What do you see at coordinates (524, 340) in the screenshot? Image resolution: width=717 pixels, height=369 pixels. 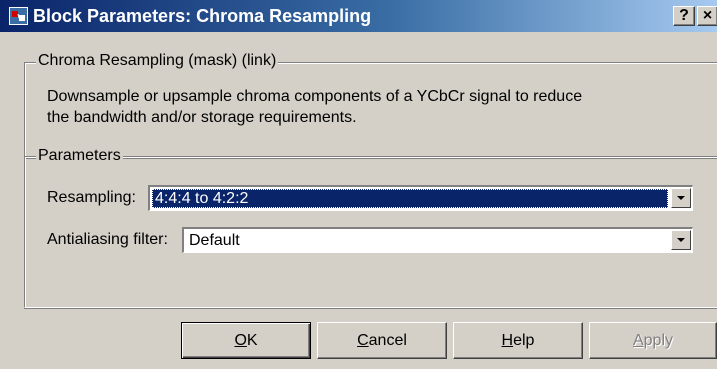 I see `help-button-label: elp` at bounding box center [524, 340].